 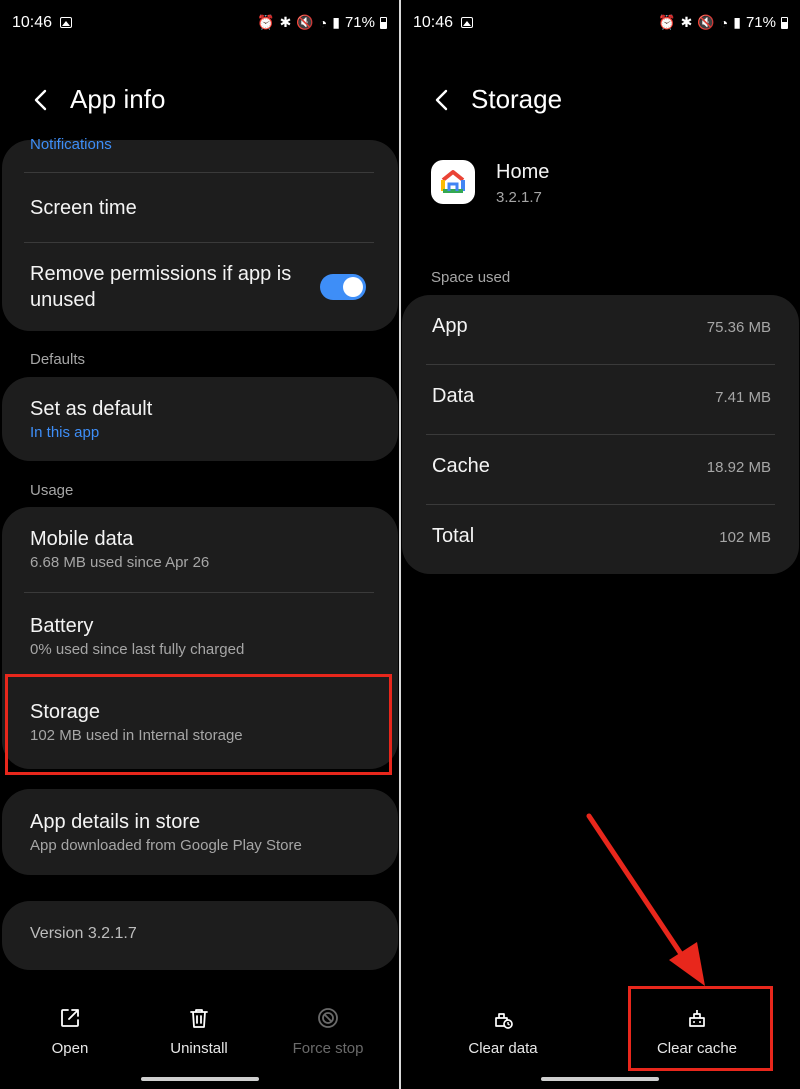 What do you see at coordinates (523, 172) in the screenshot?
I see `app-name: Home` at bounding box center [523, 172].